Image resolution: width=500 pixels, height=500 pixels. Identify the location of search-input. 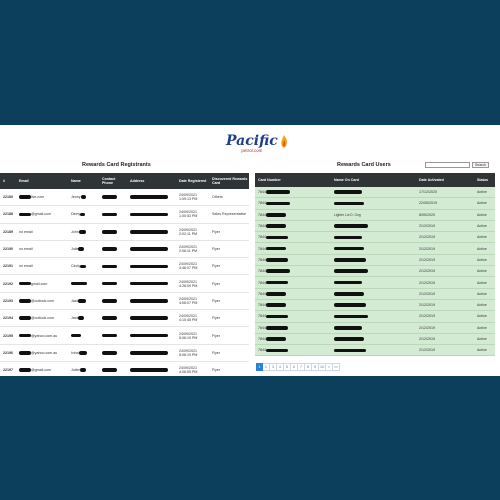
(447, 165).